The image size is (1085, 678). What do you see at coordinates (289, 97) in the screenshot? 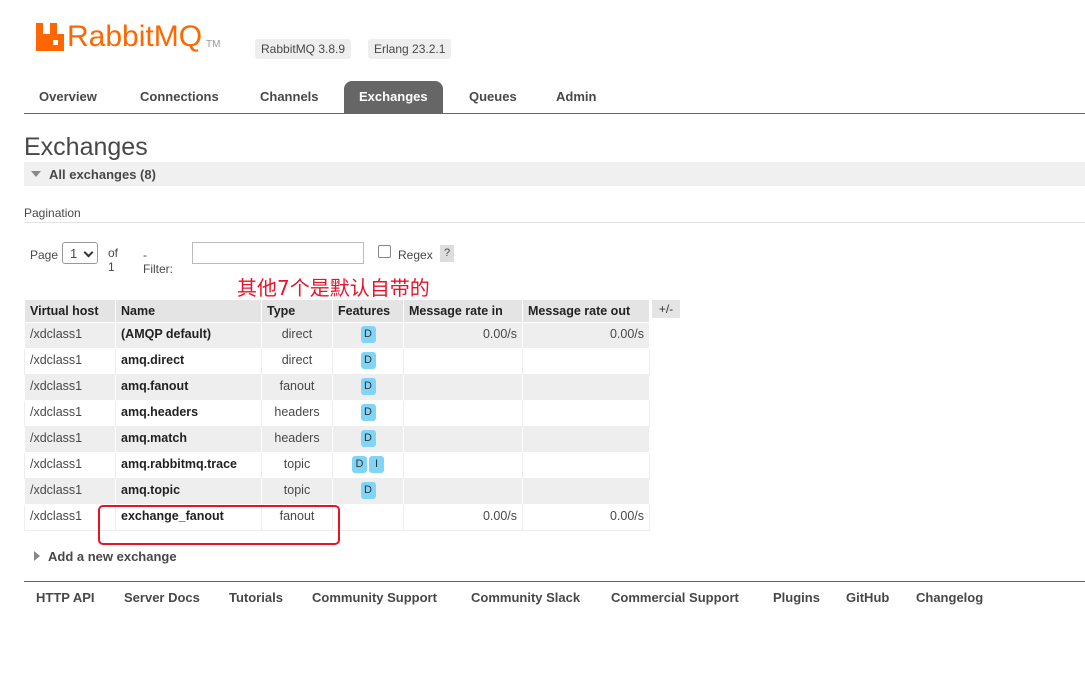
I see `tab-channels: Channels` at bounding box center [289, 97].